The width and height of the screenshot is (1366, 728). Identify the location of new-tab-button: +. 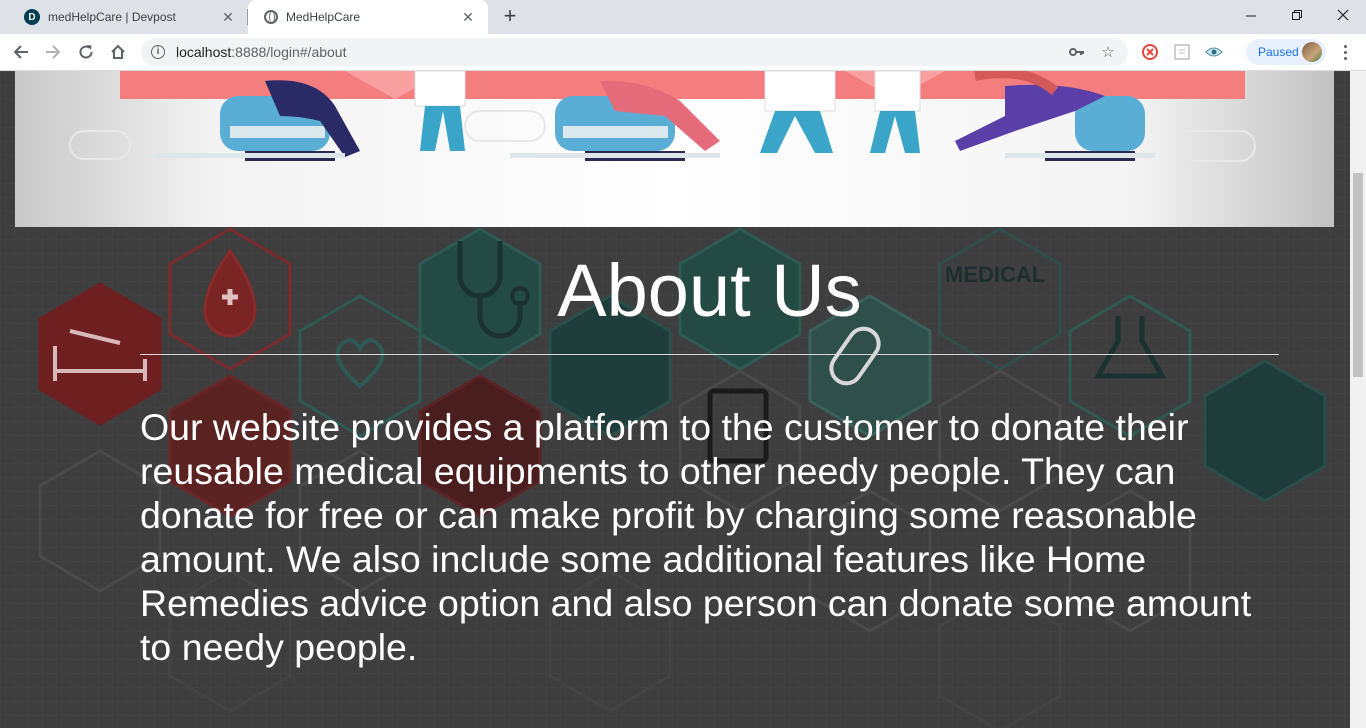
(510, 17).